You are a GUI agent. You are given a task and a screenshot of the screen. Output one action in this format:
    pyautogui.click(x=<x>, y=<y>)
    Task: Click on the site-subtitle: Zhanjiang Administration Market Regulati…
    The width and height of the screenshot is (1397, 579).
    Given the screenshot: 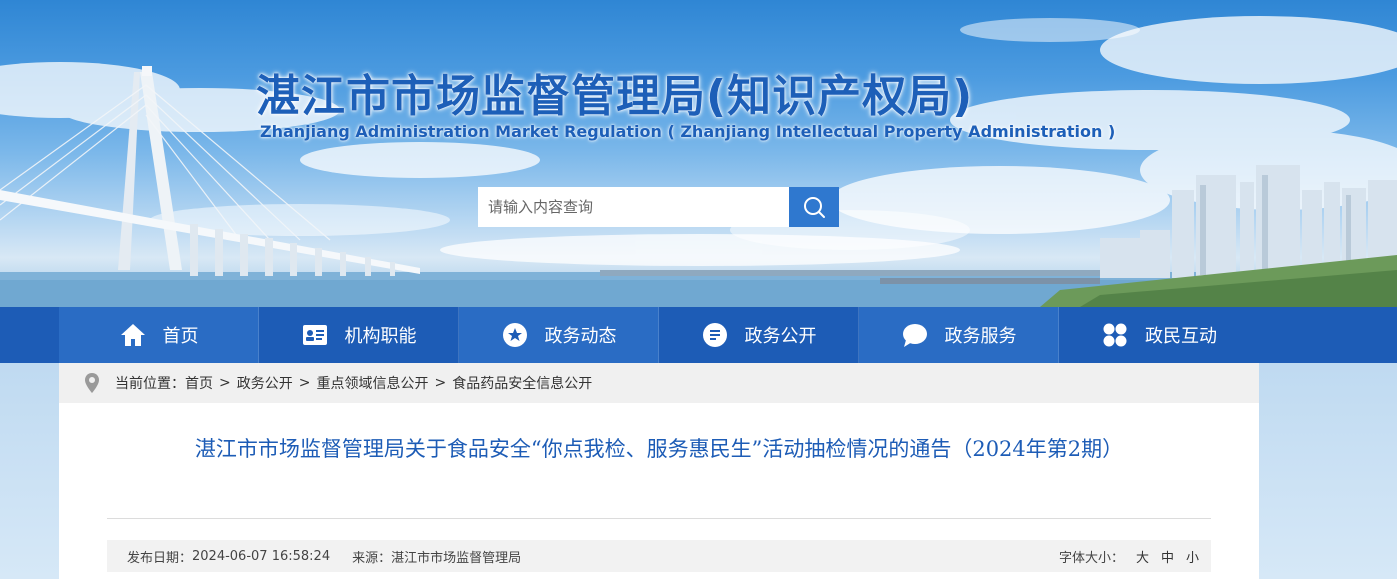 What is the action you would take?
    pyautogui.click(x=688, y=131)
    